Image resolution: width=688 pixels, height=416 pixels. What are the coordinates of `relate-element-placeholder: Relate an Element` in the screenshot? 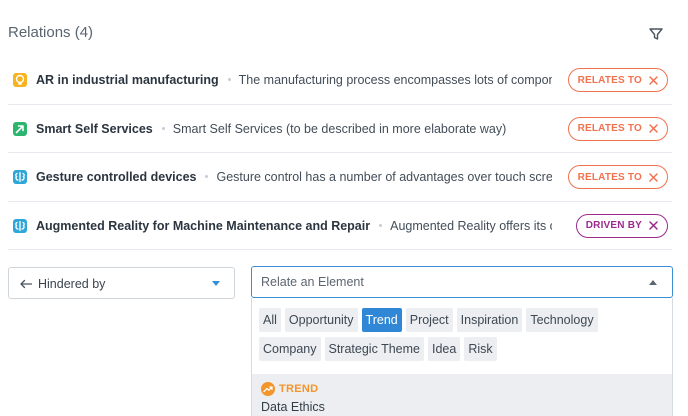 It's located at (312, 282).